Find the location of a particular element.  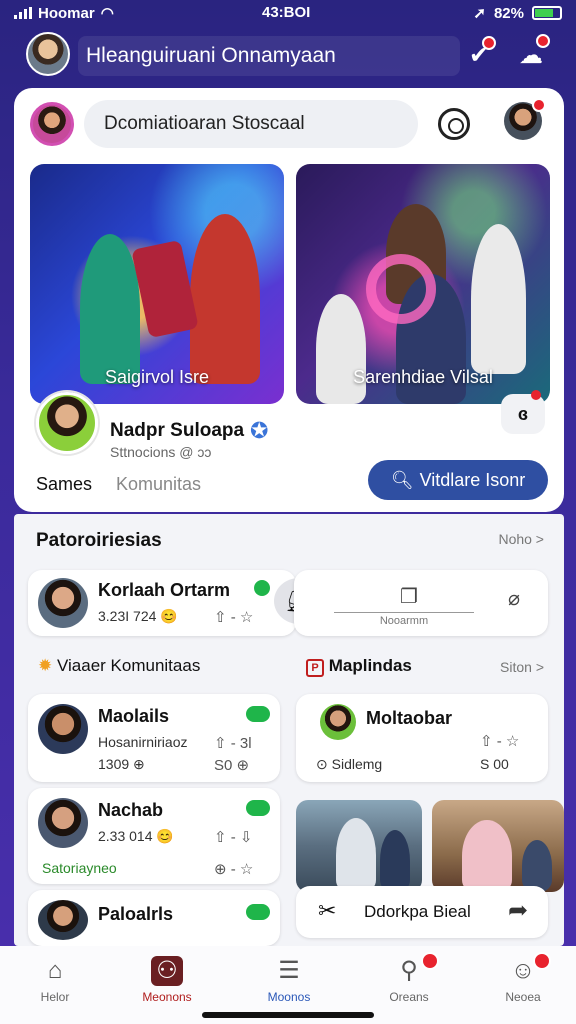

nav-documents: ☰ Moonos is located at coordinates (289, 980).